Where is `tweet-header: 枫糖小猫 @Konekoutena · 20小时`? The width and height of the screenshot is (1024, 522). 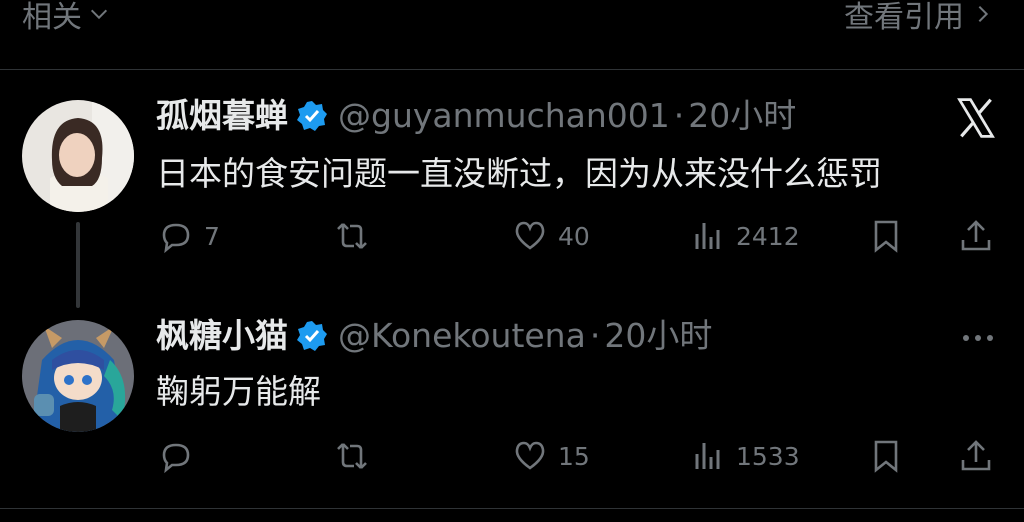 tweet-header: 枫糖小猫 @Konekoutena · 20小时 is located at coordinates (434, 336).